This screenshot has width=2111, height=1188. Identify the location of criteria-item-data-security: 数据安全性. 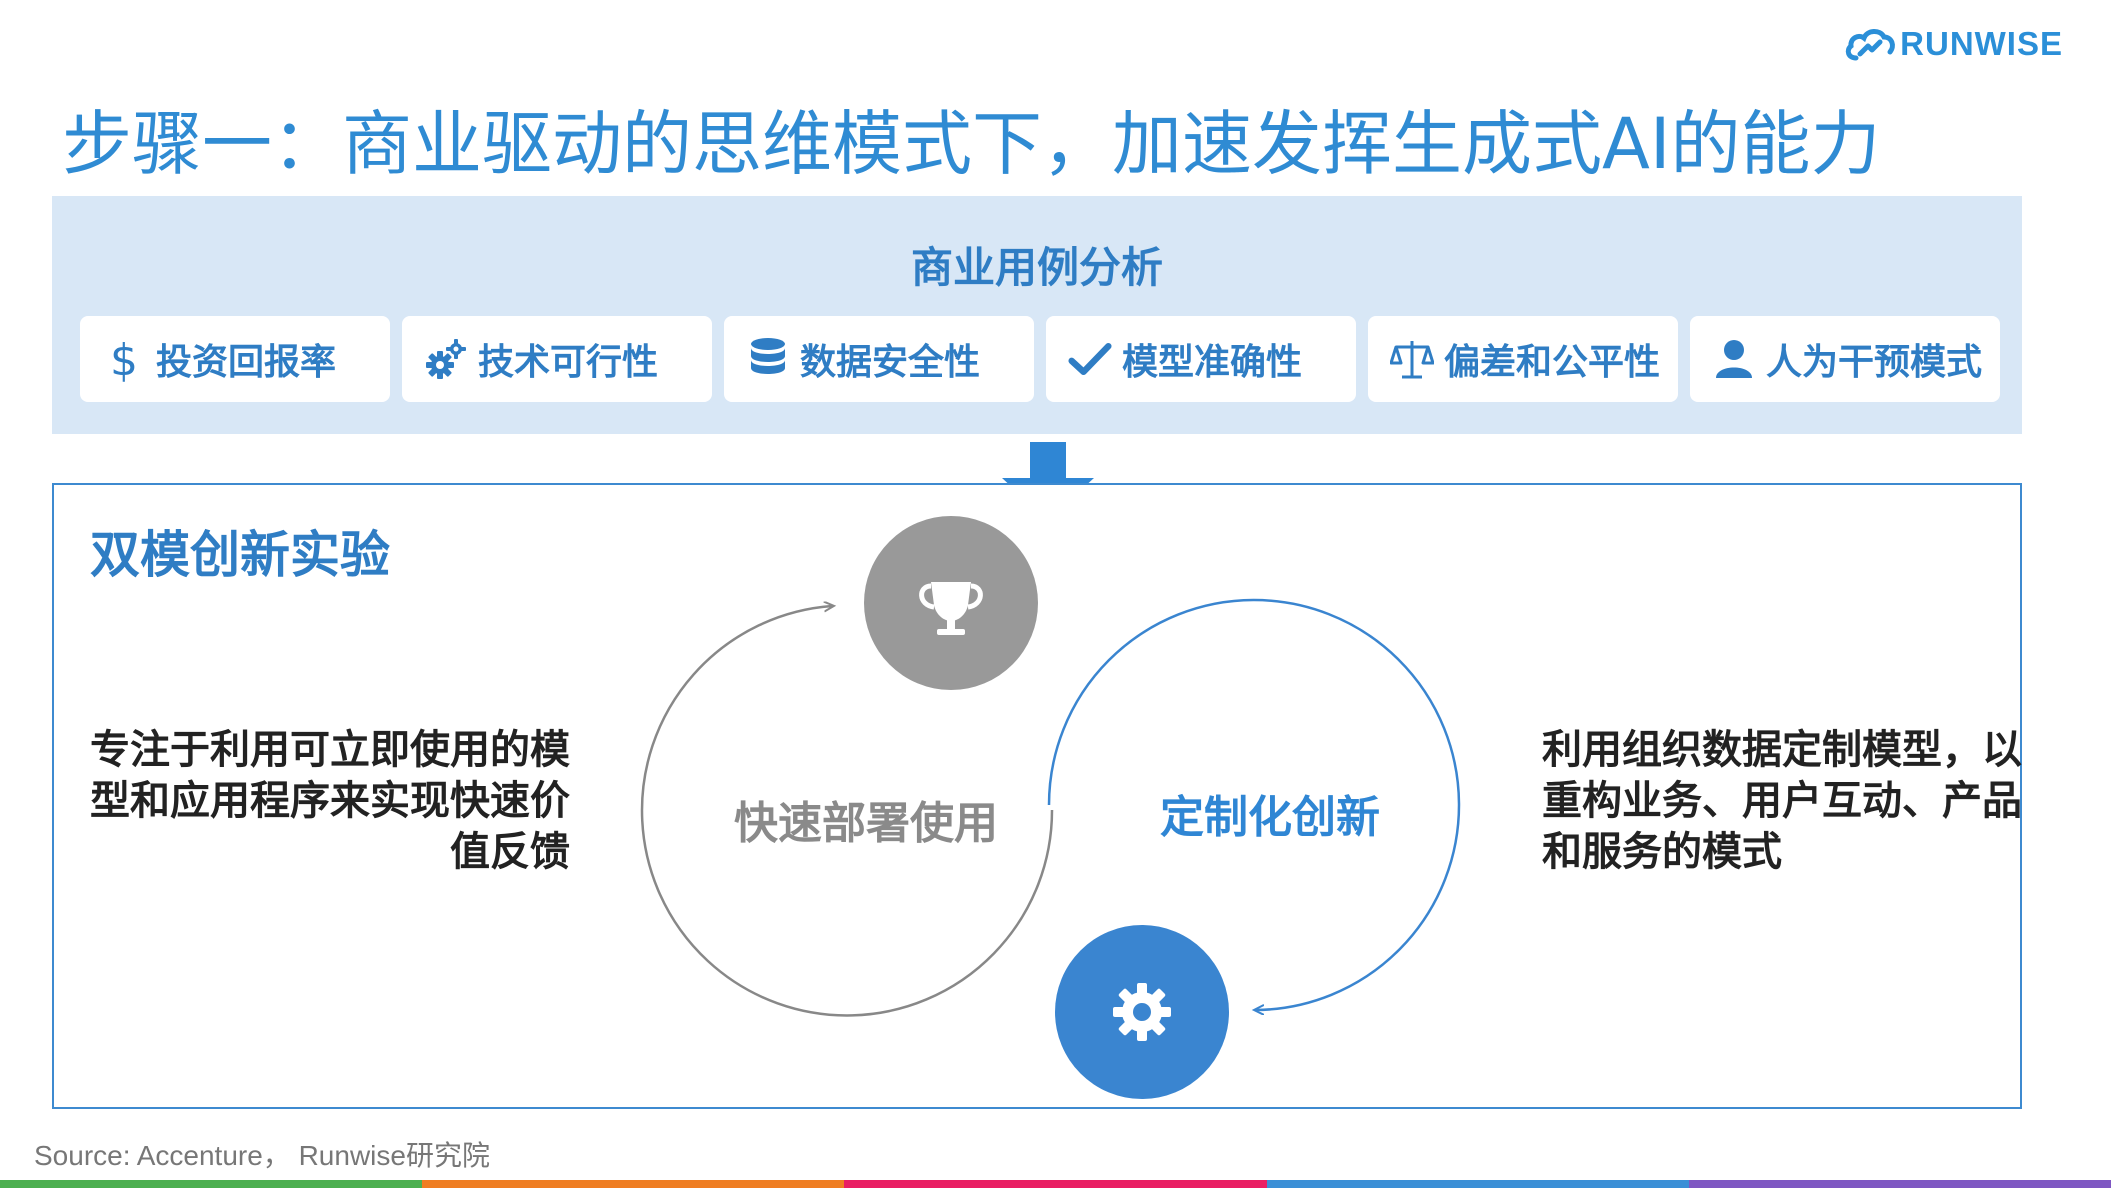
(879, 359).